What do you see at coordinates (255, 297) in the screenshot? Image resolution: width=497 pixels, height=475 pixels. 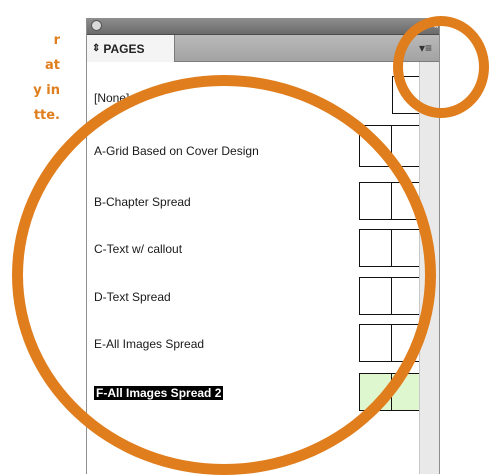 I see `list-item: D-Text Spread` at bounding box center [255, 297].